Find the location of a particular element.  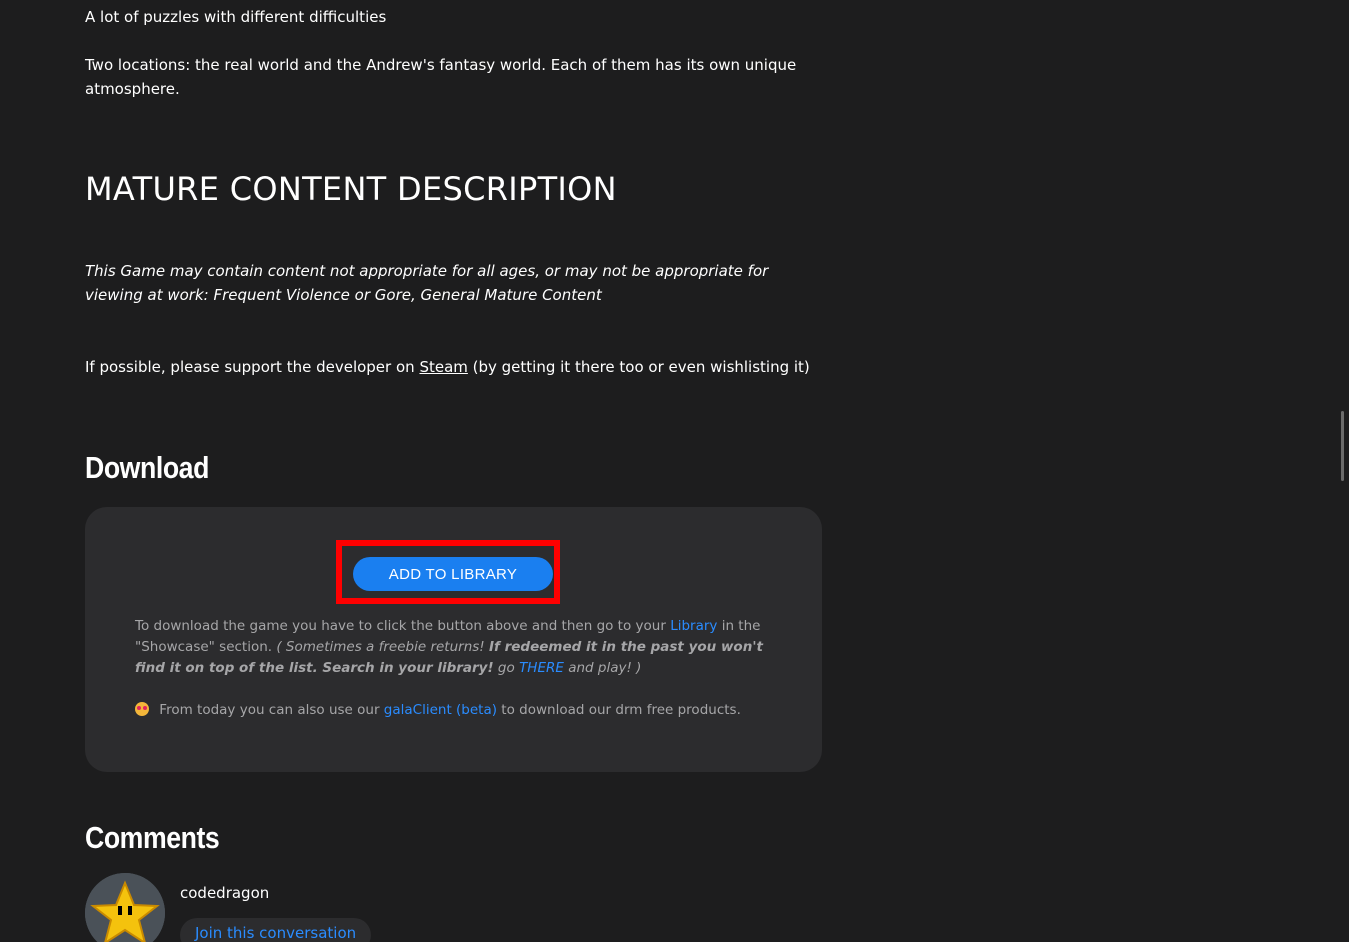

go-text: go is located at coordinates (506, 668).